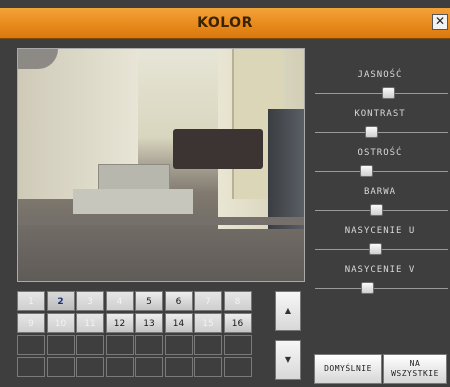 The width and height of the screenshot is (450, 387). I want to click on default-button: DOMYŚLNIE, so click(348, 369).